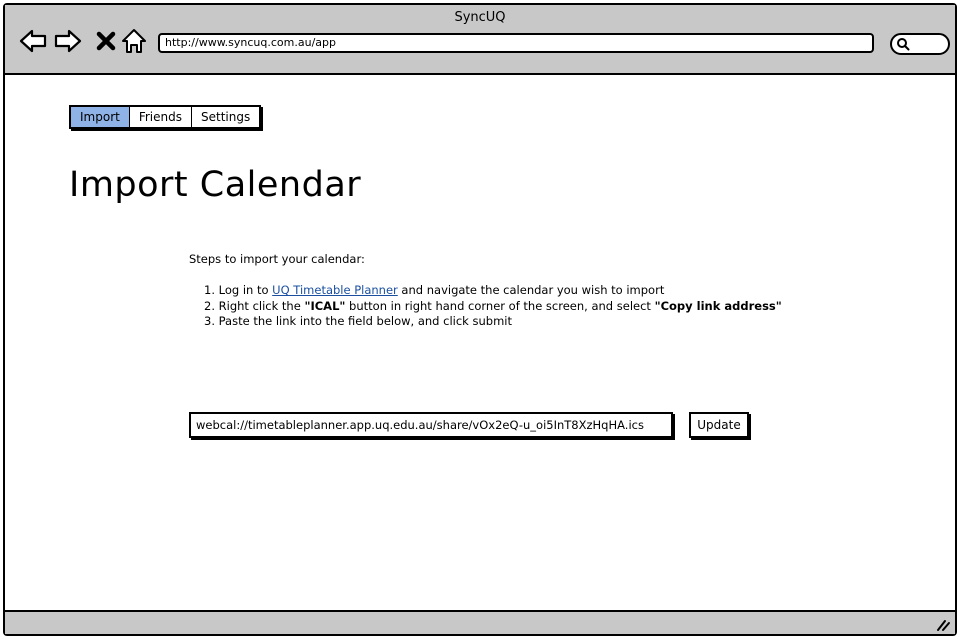 The width and height of the screenshot is (964, 643). I want to click on resize-grip-icon, so click(943, 624).